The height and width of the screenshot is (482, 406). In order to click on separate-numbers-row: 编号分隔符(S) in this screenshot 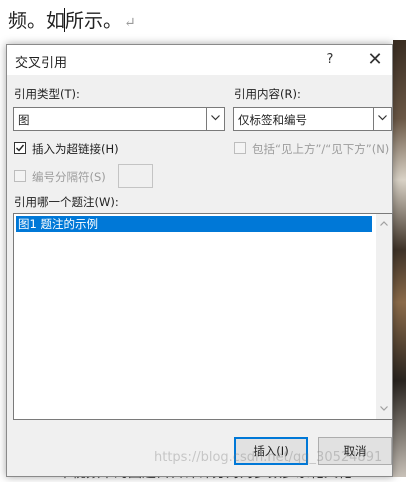, I will do `click(64, 177)`.